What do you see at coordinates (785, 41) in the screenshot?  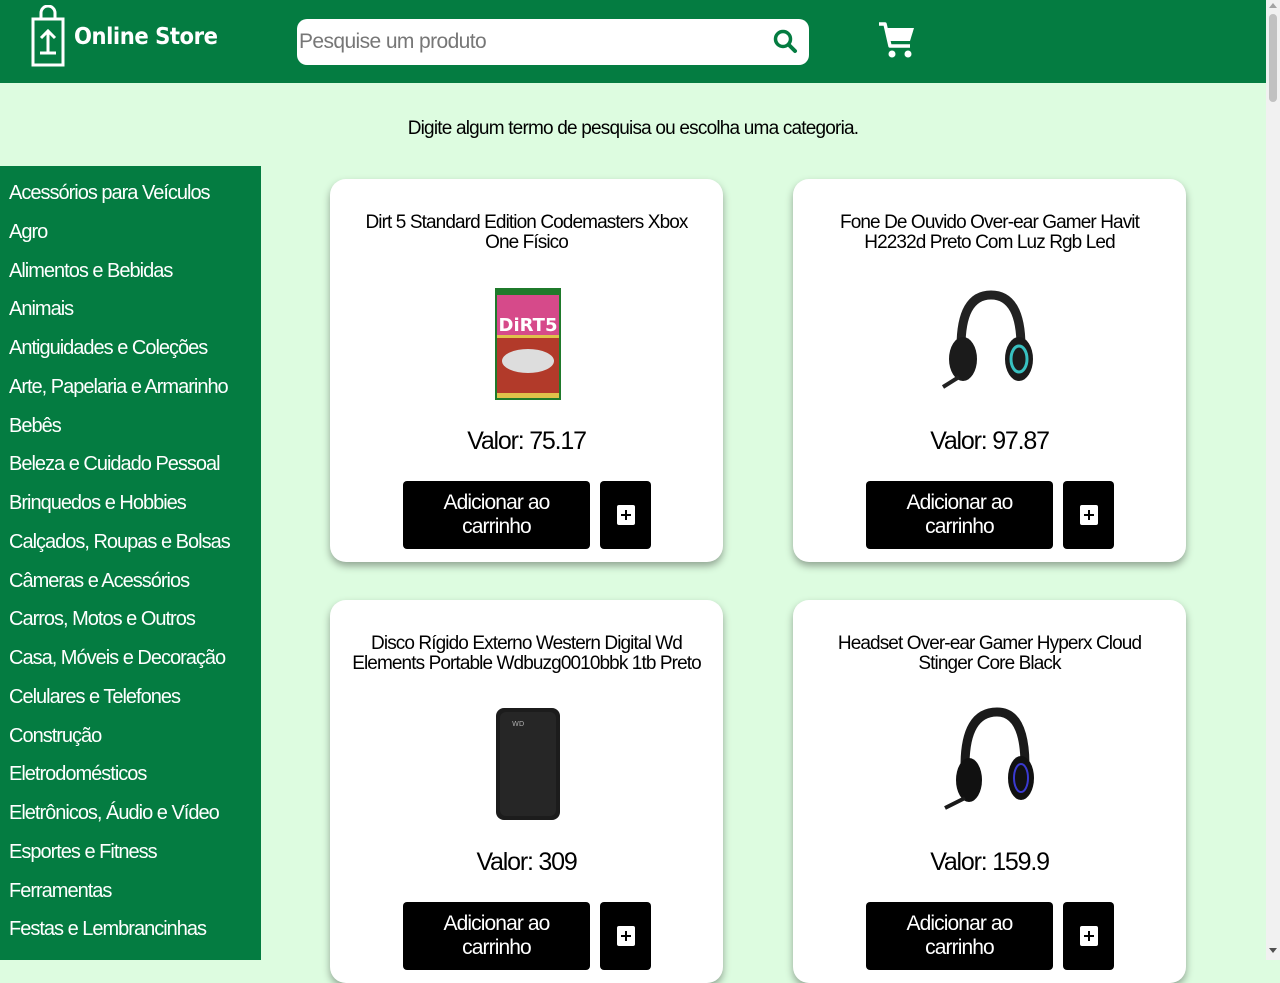 I see `search-icon` at bounding box center [785, 41].